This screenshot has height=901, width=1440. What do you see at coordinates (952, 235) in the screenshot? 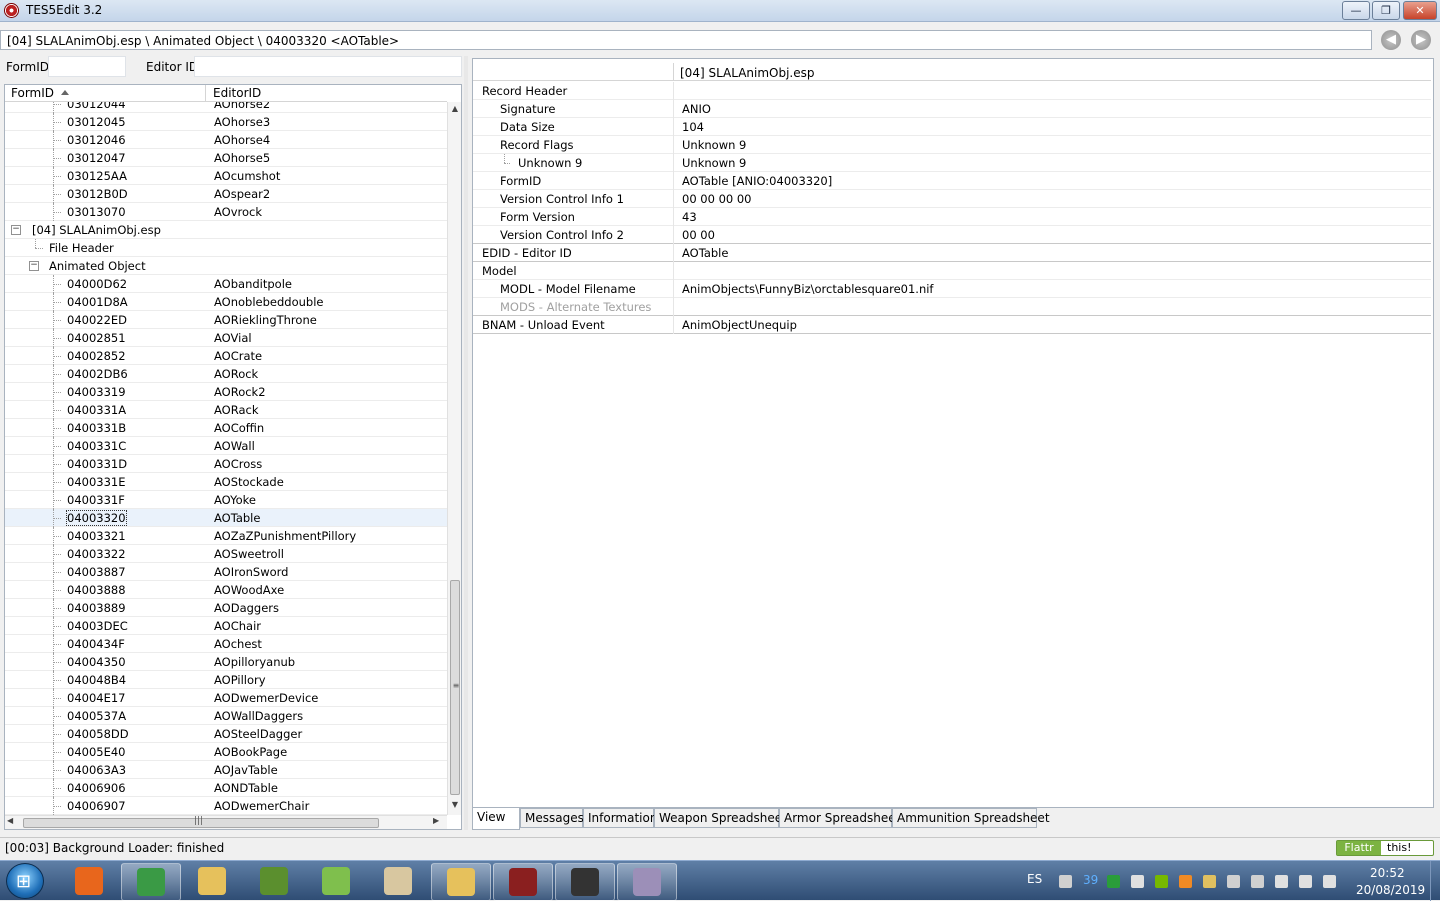
I see `record-field-row: Version Control Info 2 00 00` at bounding box center [952, 235].